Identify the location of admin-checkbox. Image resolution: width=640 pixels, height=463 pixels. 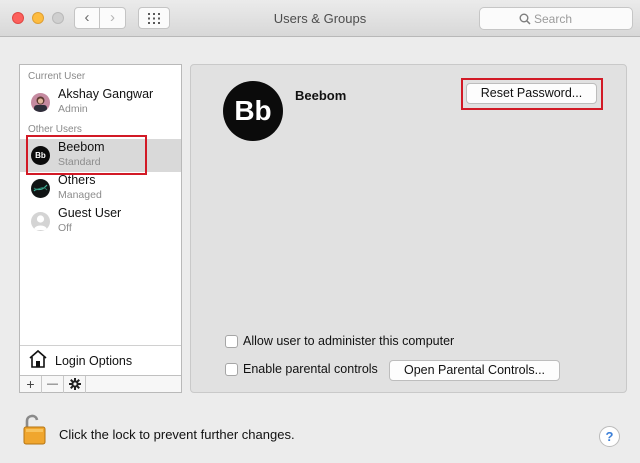
(231, 341).